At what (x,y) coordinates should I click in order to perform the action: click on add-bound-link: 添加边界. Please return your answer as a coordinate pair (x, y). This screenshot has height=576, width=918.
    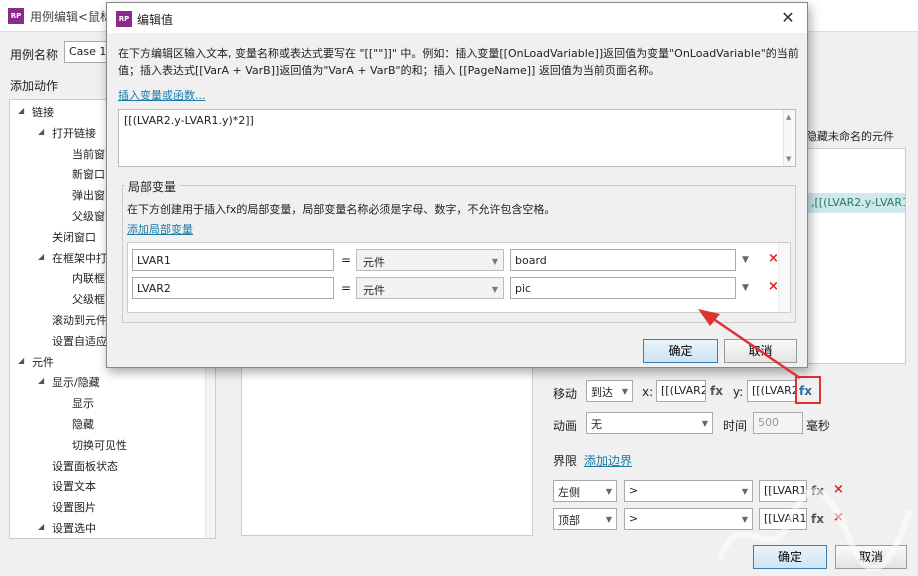
    Looking at the image, I should click on (608, 460).